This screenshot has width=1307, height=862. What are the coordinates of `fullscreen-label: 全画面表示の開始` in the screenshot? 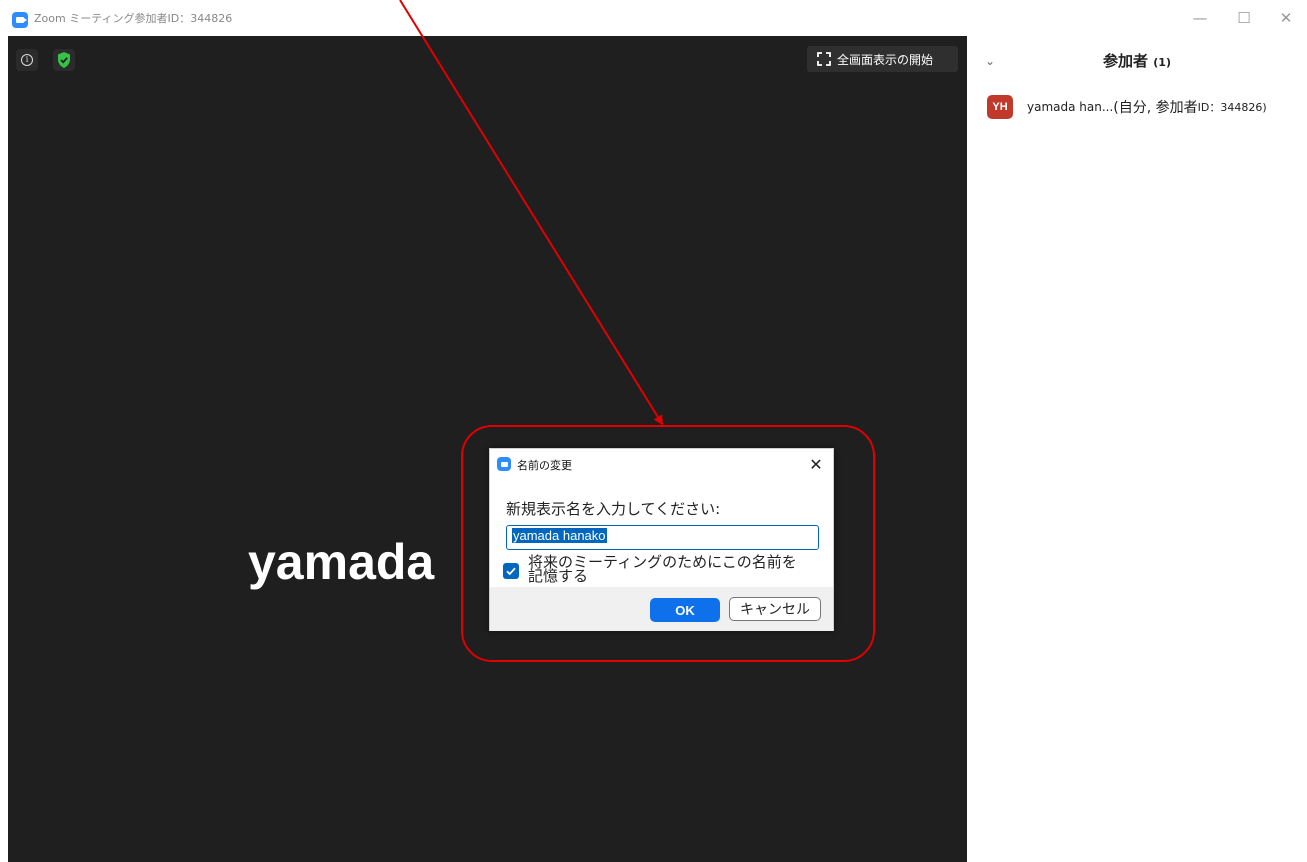 It's located at (885, 59).